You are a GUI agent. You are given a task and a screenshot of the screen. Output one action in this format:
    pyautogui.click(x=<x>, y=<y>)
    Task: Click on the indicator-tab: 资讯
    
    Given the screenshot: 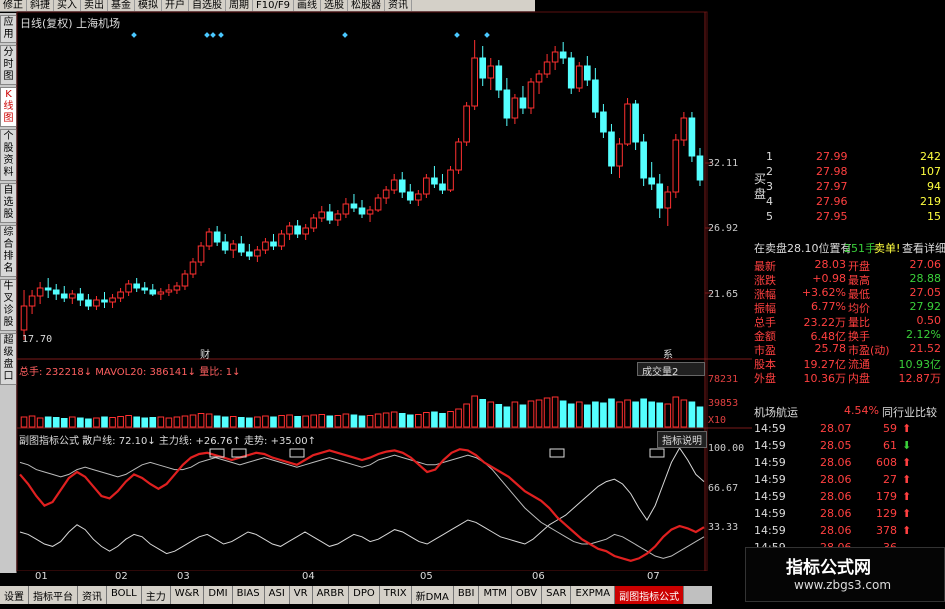 What is the action you would take?
    pyautogui.click(x=92, y=595)
    